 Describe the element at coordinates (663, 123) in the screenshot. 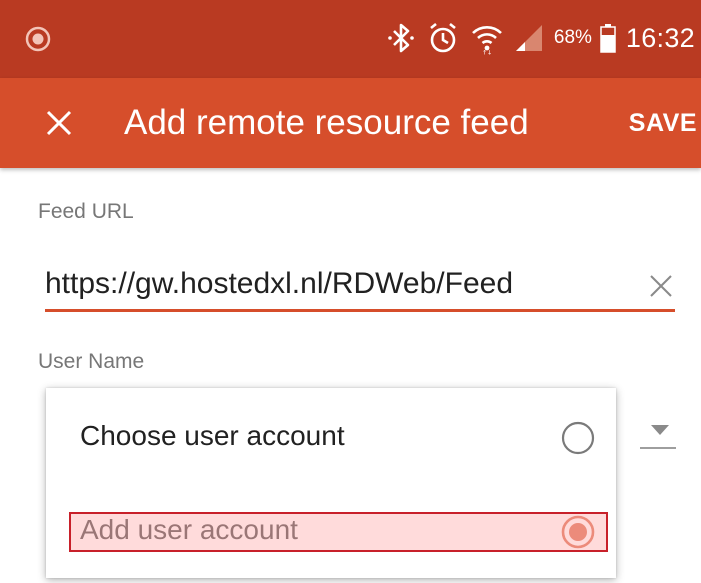

I see `save-button: SAVE` at that location.